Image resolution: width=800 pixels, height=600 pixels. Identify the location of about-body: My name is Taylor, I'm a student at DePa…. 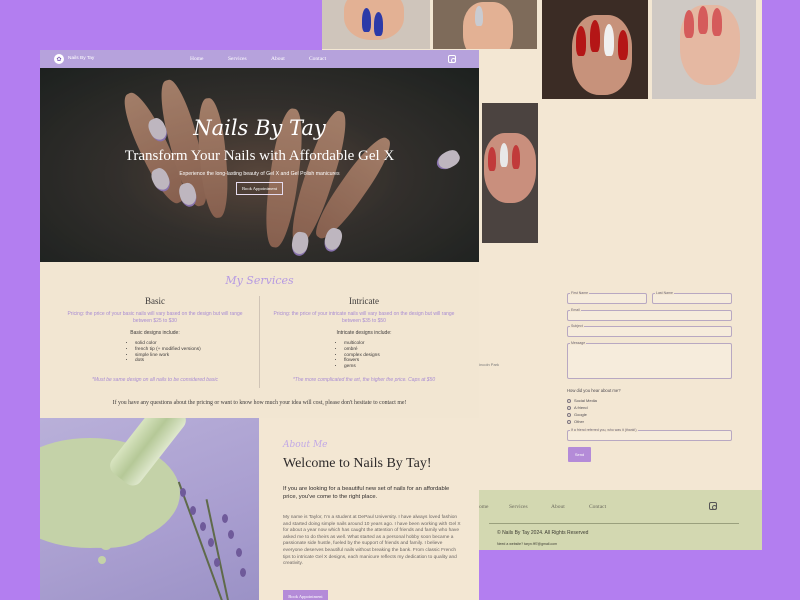
(372, 541).